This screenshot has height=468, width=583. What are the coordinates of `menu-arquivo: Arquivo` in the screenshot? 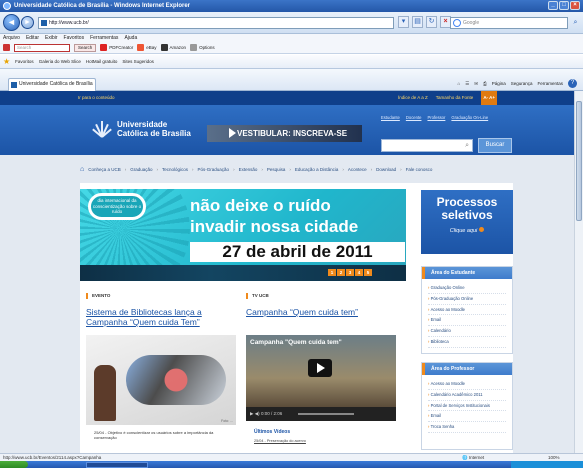 It's located at (11, 38).